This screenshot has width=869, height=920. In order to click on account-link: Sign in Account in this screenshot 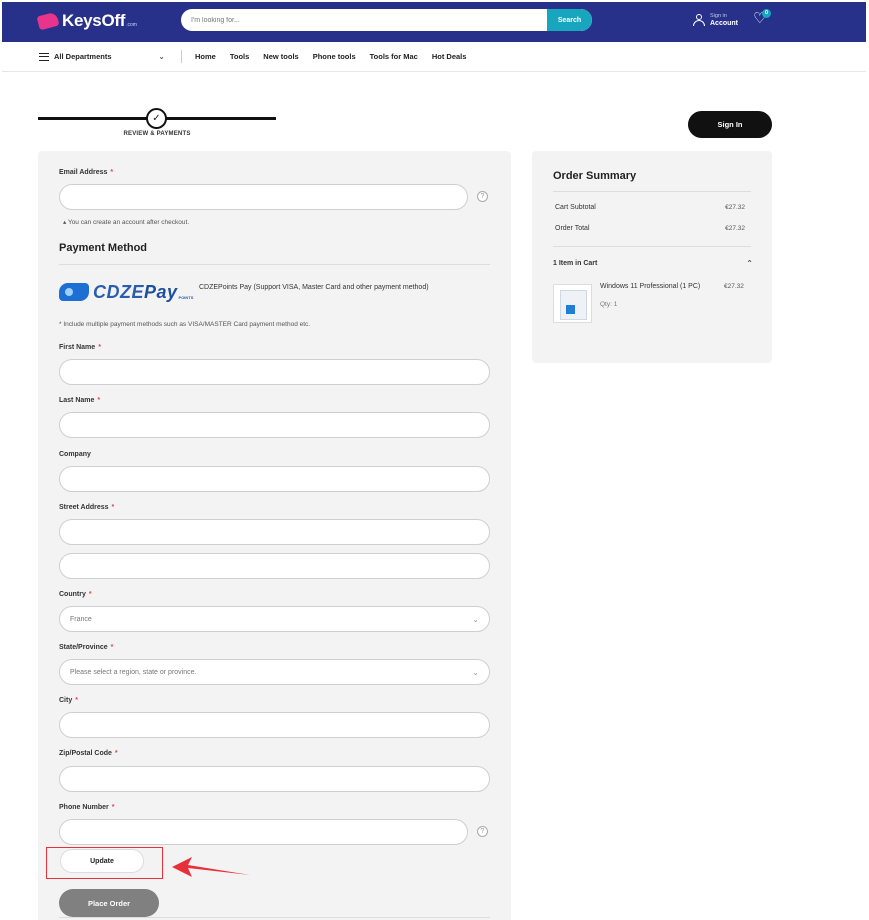, I will do `click(715, 20)`.